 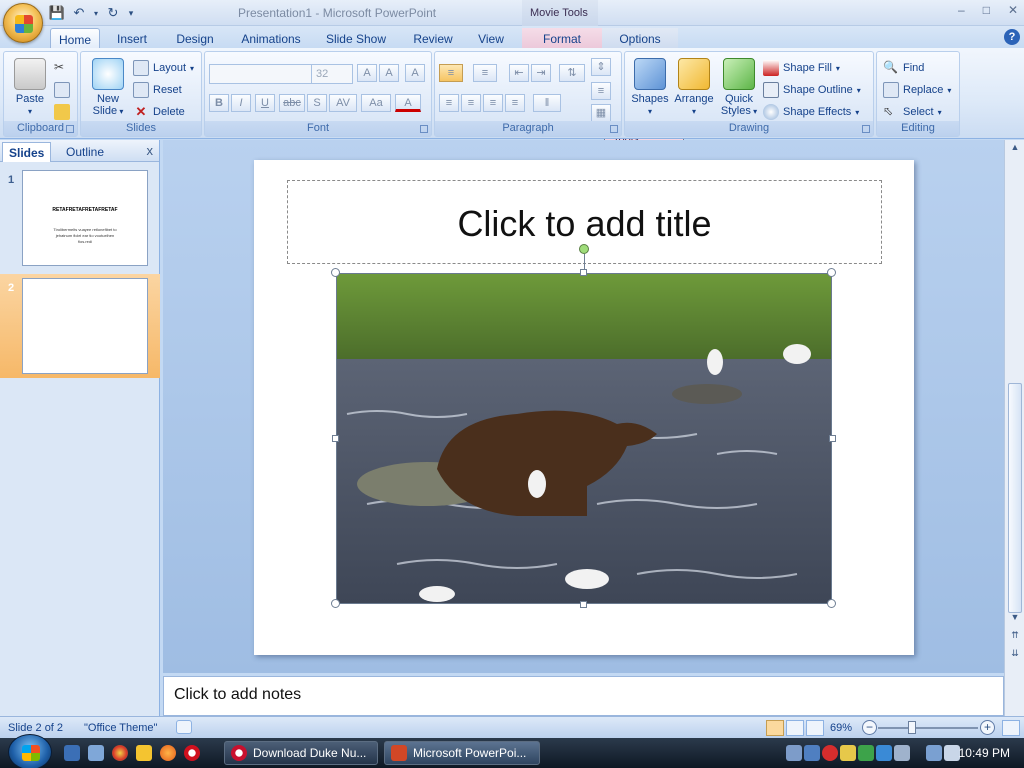 What do you see at coordinates (491, 38) in the screenshot?
I see `tab-view: View` at bounding box center [491, 38].